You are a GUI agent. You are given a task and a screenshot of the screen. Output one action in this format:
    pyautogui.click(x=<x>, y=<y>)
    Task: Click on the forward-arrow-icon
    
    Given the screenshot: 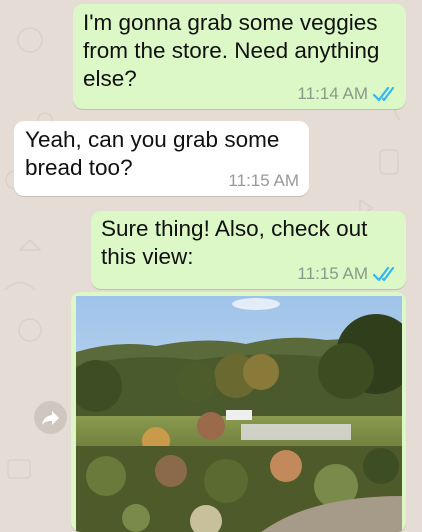 What is the action you would take?
    pyautogui.click(x=50, y=417)
    